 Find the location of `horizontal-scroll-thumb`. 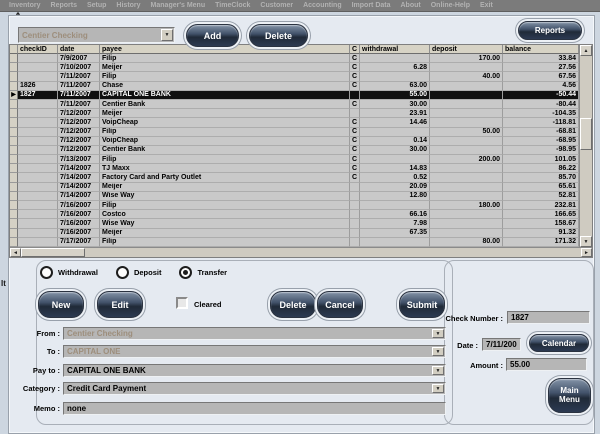

horizontal-scroll-thumb is located at coordinates (53, 252).